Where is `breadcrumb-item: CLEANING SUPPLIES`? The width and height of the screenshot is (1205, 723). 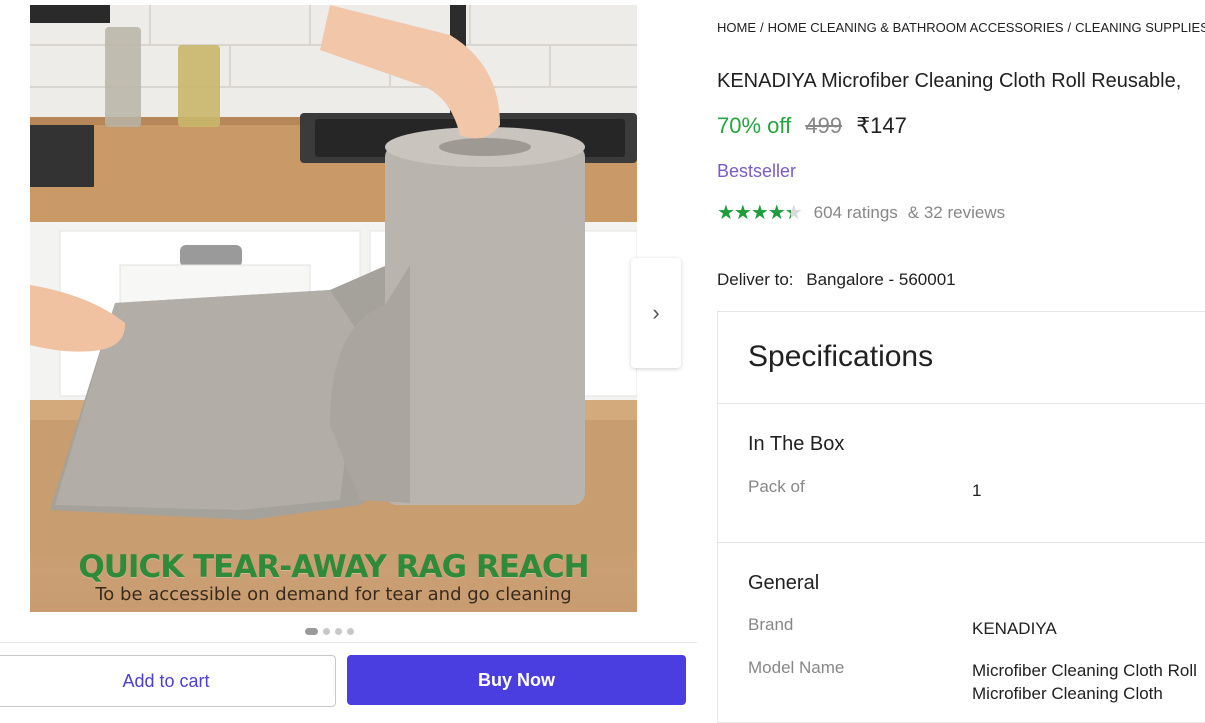 breadcrumb-item: CLEANING SUPPLIES is located at coordinates (1140, 27).